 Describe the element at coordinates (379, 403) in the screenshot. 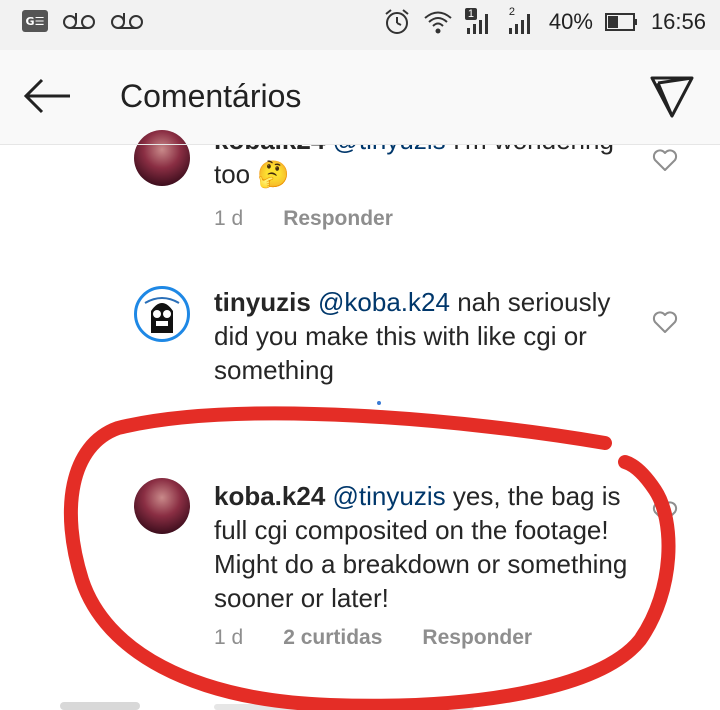

I see `loading-dot` at that location.